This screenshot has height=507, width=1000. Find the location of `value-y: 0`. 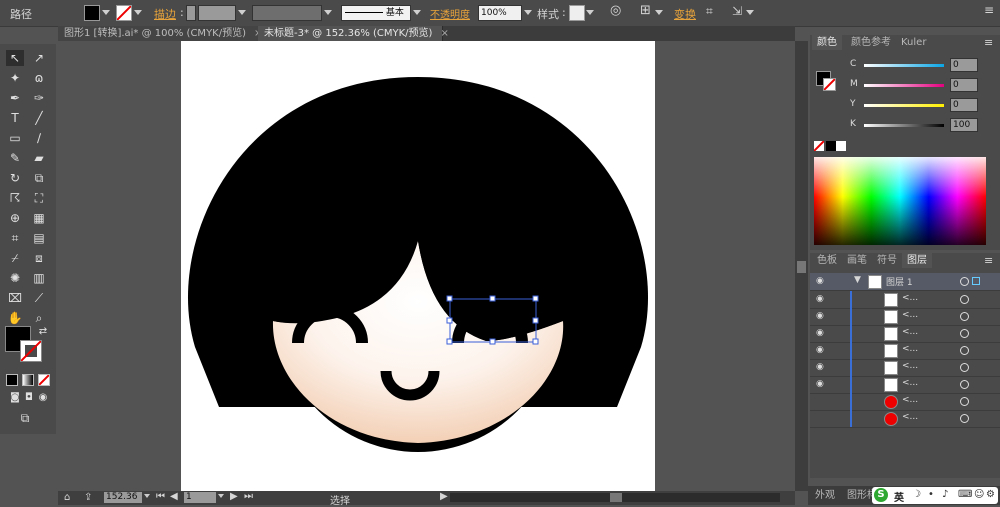

value-y: 0 is located at coordinates (964, 105).